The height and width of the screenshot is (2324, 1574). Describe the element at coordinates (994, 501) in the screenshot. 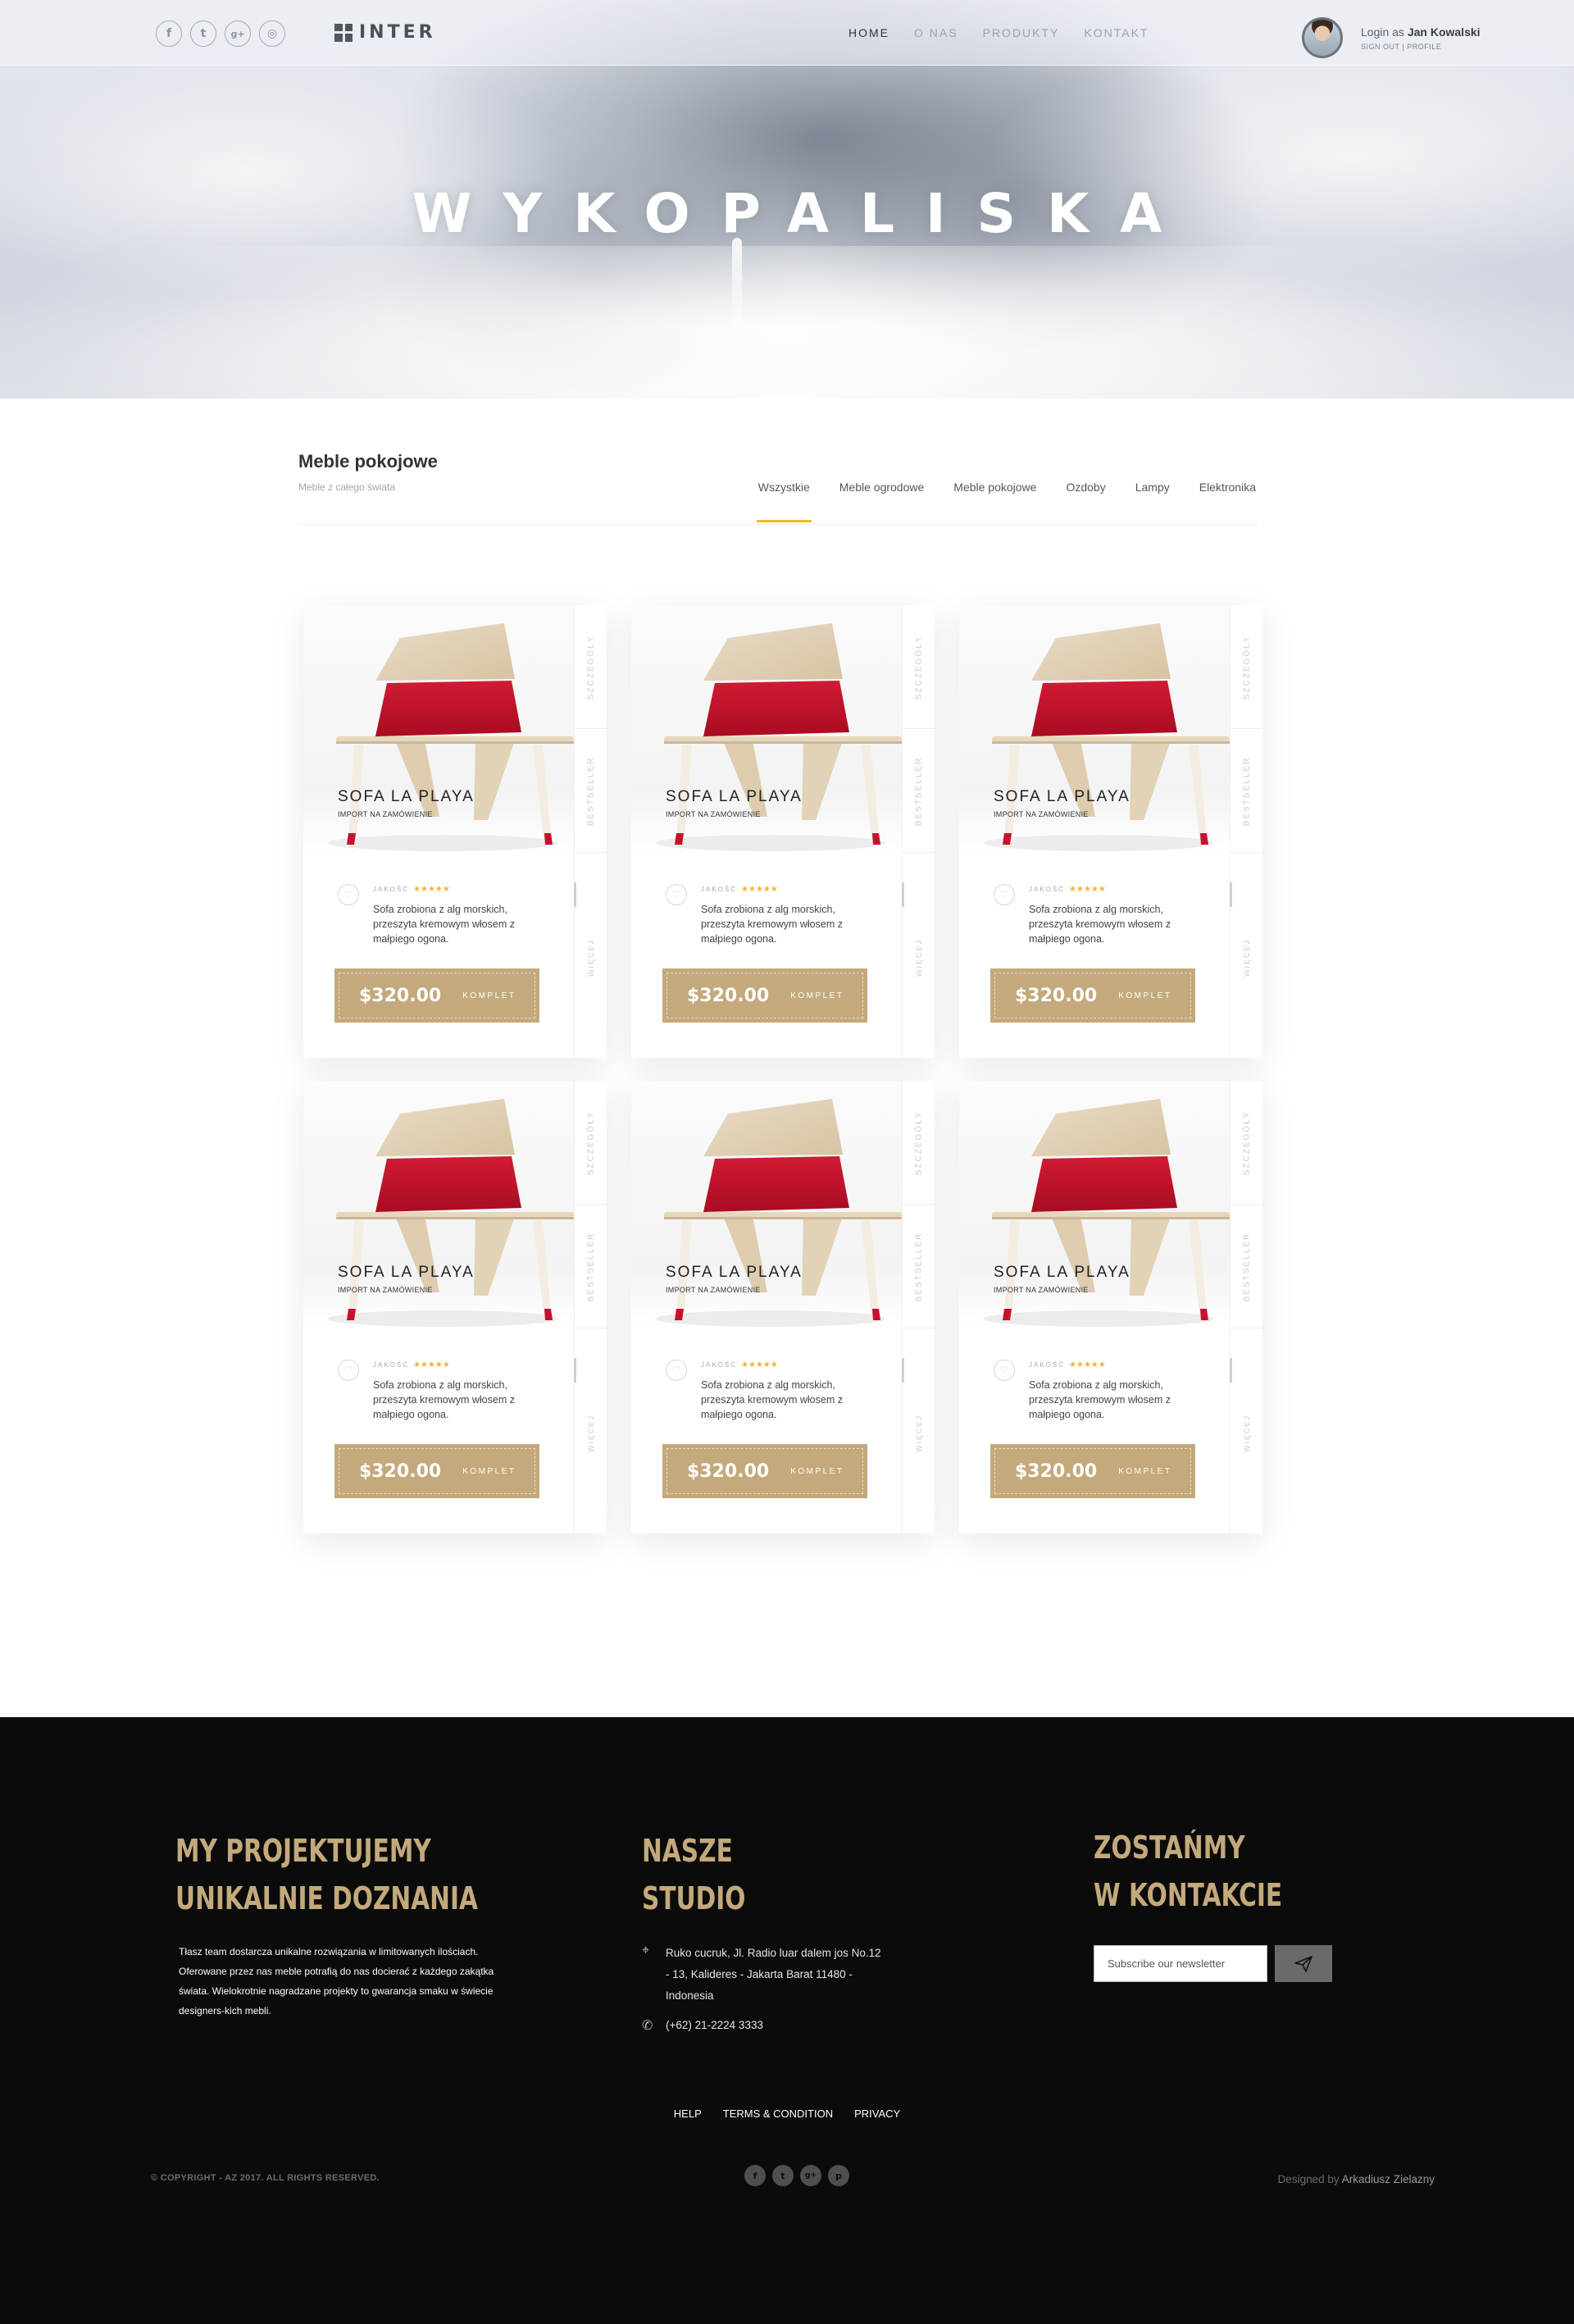

I see `tab-meble-pokojowe: Meble pokojowe` at that location.